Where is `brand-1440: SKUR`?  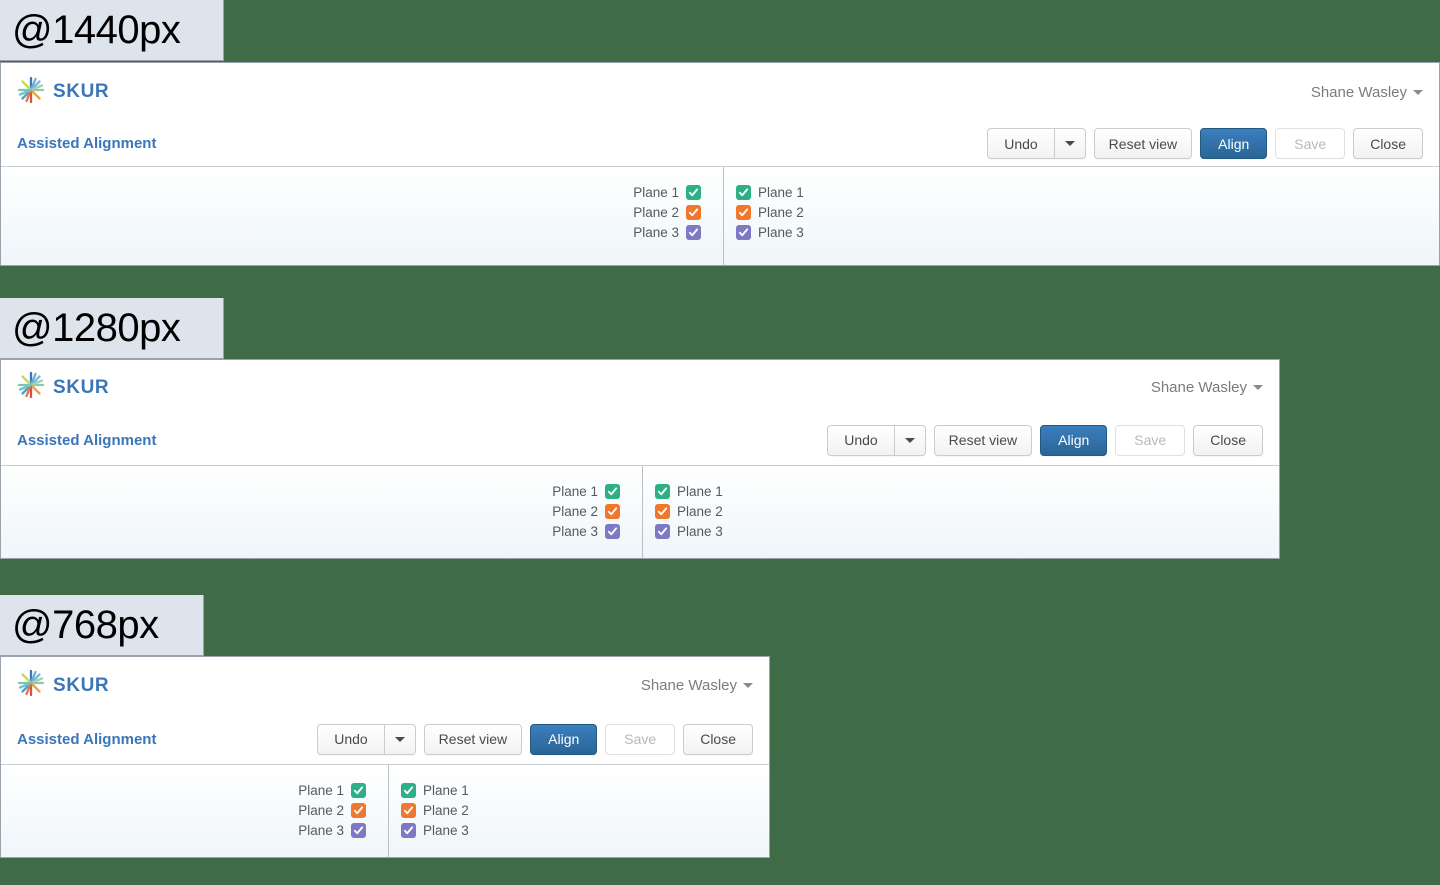
brand-1440: SKUR is located at coordinates (63, 92).